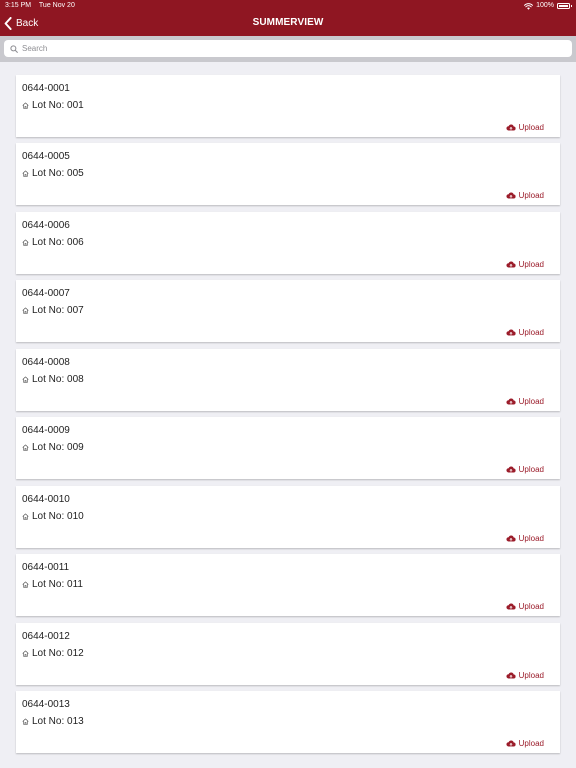 The image size is (576, 768). I want to click on item-id: 0644-0006, so click(46, 225).